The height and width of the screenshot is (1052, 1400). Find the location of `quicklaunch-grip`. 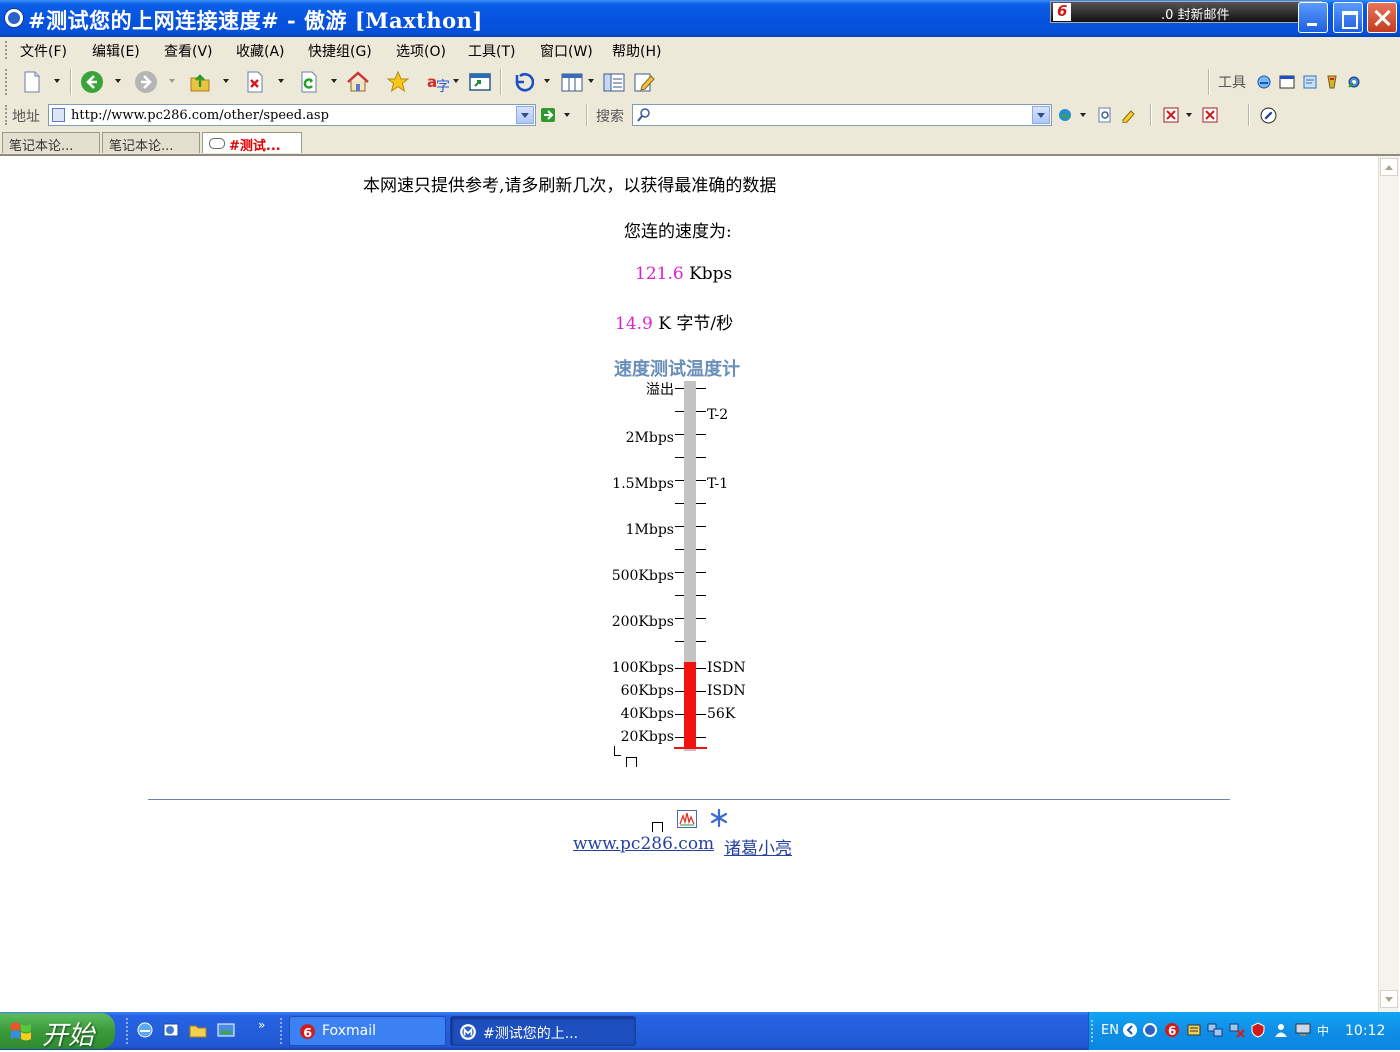

quicklaunch-grip is located at coordinates (128, 1031).